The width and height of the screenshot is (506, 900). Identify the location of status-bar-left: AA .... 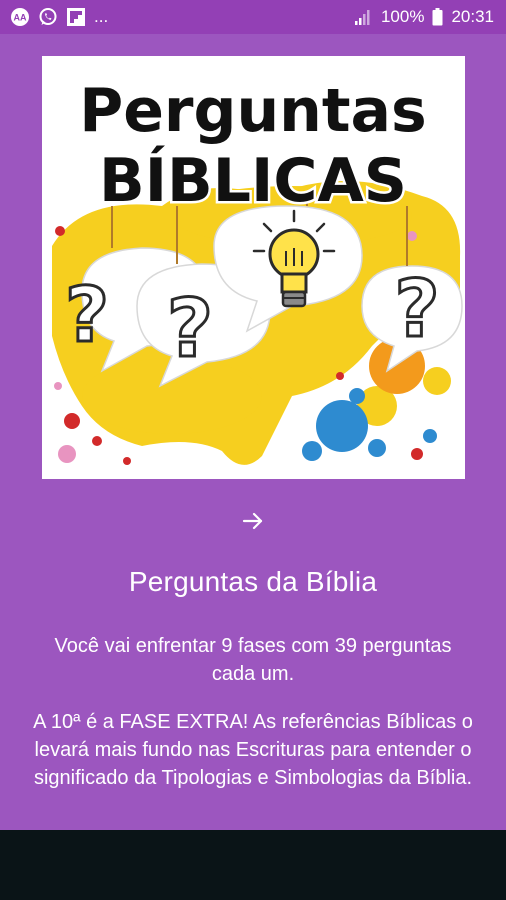
(59, 17).